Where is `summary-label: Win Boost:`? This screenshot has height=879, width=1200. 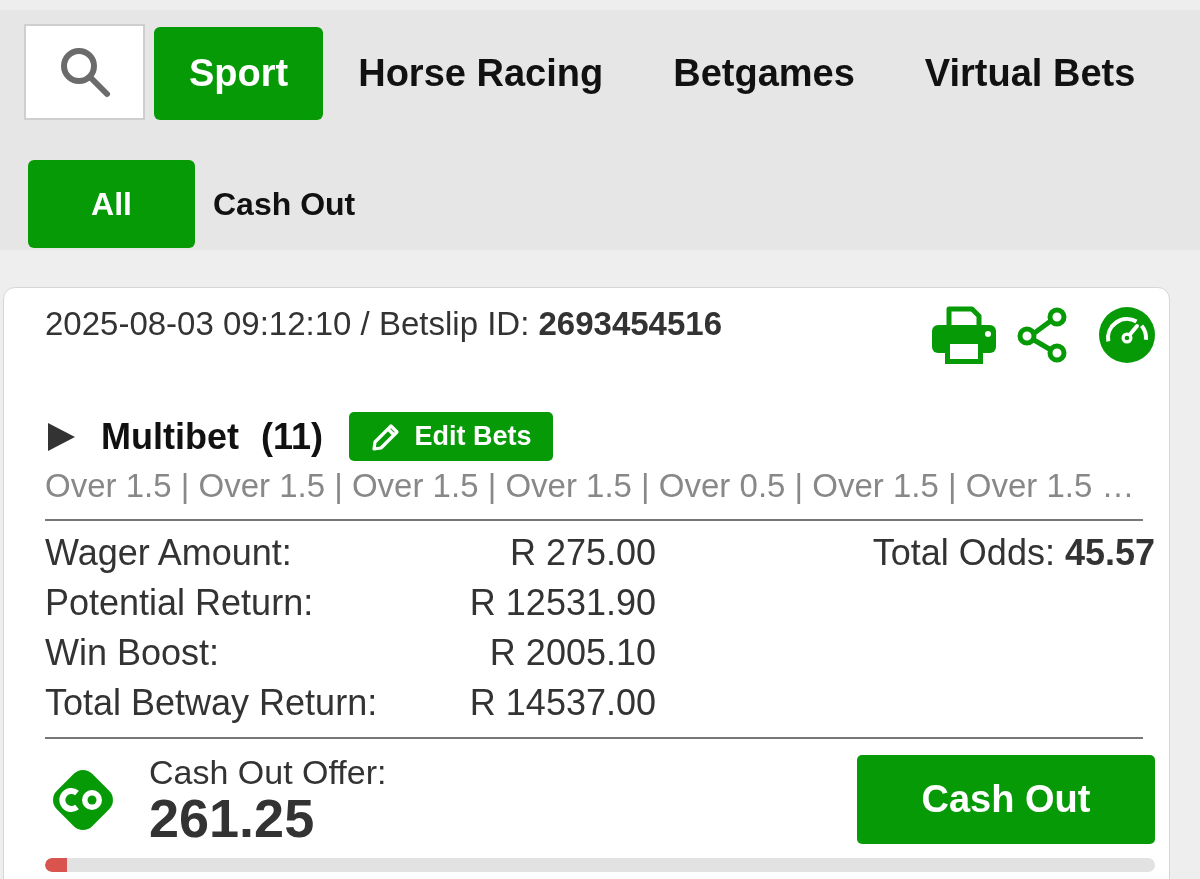 summary-label: Win Boost: is located at coordinates (133, 653).